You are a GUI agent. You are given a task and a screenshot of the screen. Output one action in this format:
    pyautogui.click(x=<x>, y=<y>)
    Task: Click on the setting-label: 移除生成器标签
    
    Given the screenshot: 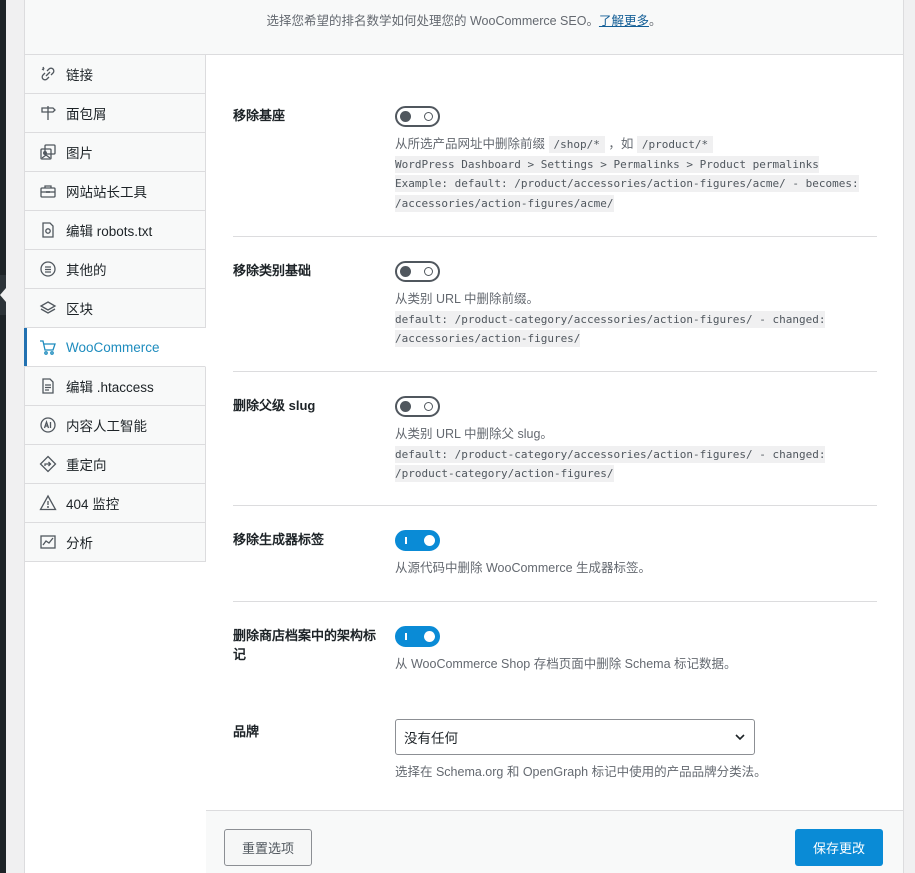 What is the action you would take?
    pyautogui.click(x=279, y=539)
    